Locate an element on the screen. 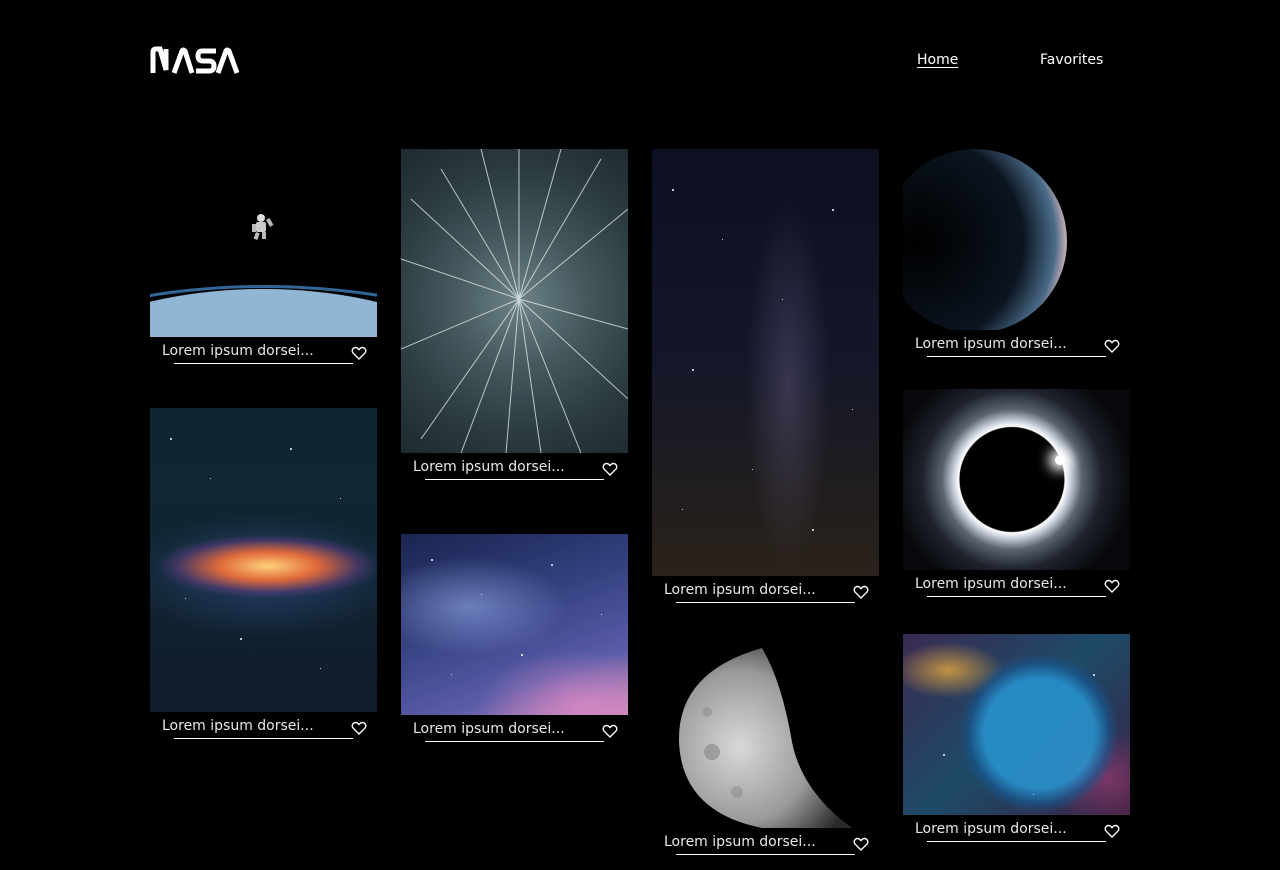  card-image-milky-way is located at coordinates (765, 362).